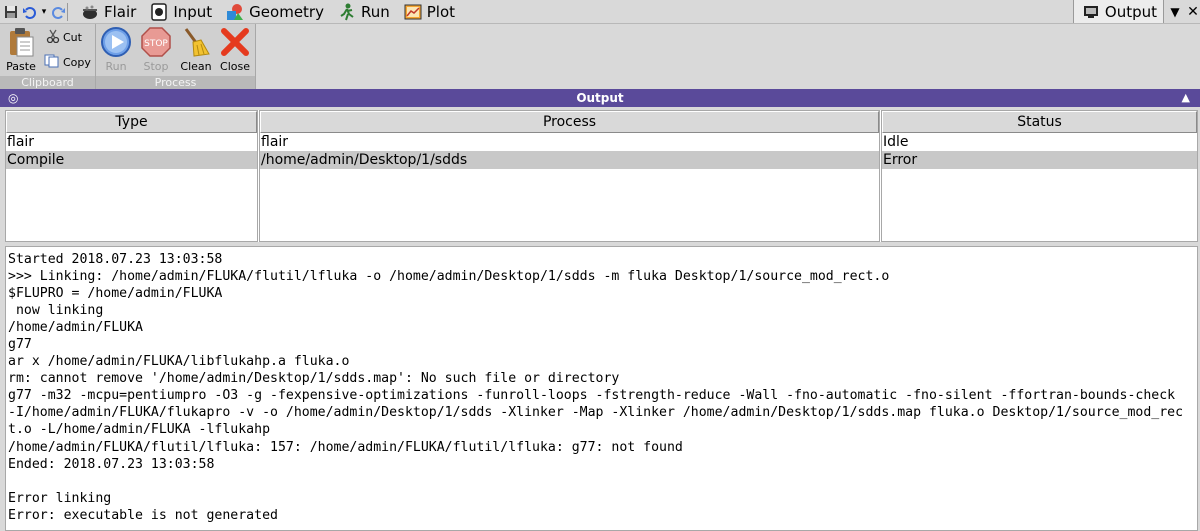  What do you see at coordinates (1175, 11) in the screenshot?
I see `tab-dropdown-icon: ▼` at bounding box center [1175, 11].